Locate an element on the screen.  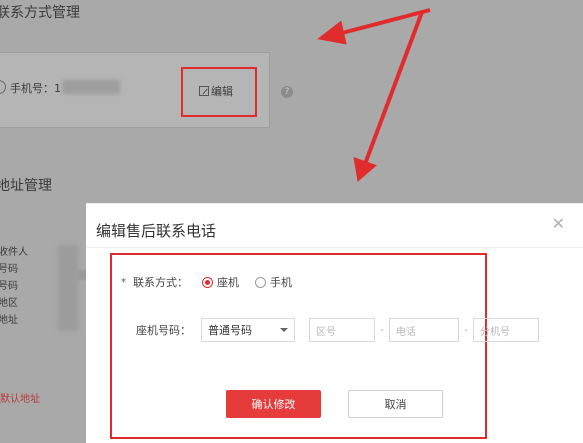
radio-mobile: 手机 is located at coordinates (273, 282).